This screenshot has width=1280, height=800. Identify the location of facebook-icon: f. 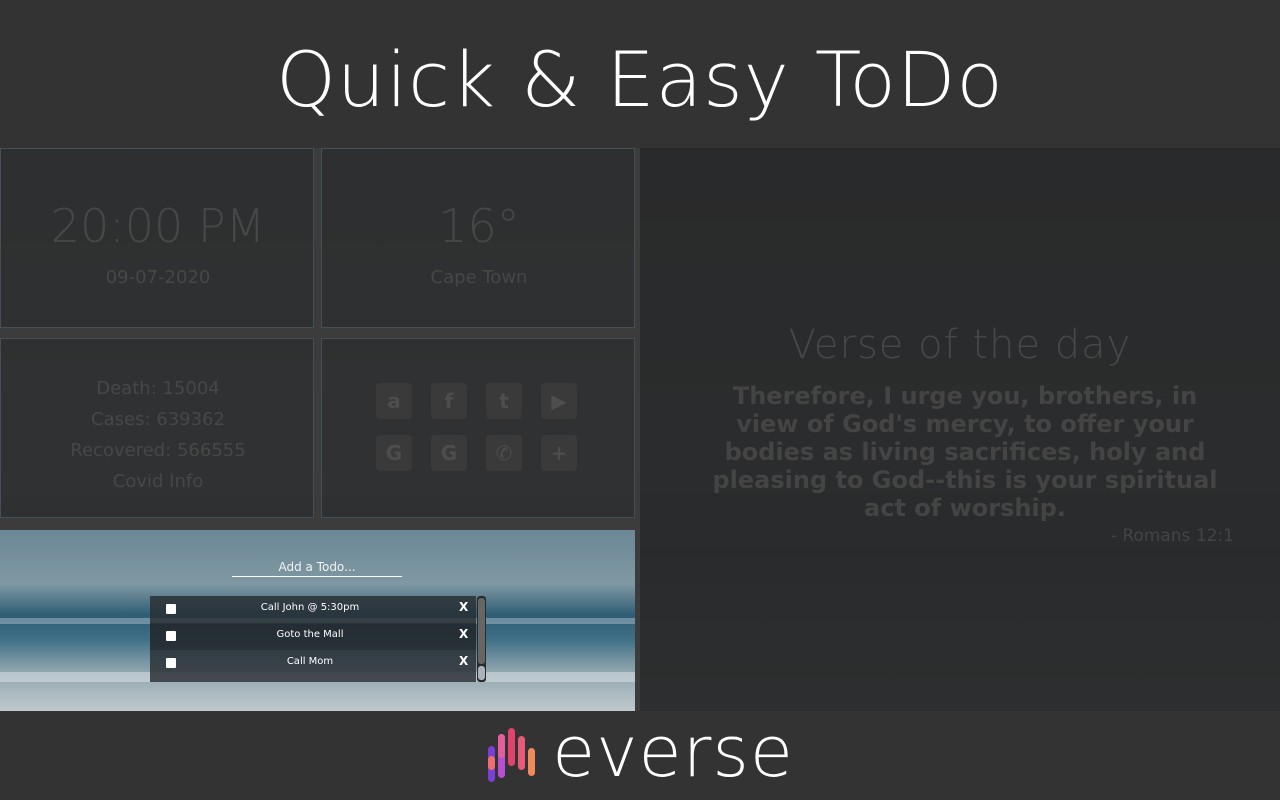
(449, 401).